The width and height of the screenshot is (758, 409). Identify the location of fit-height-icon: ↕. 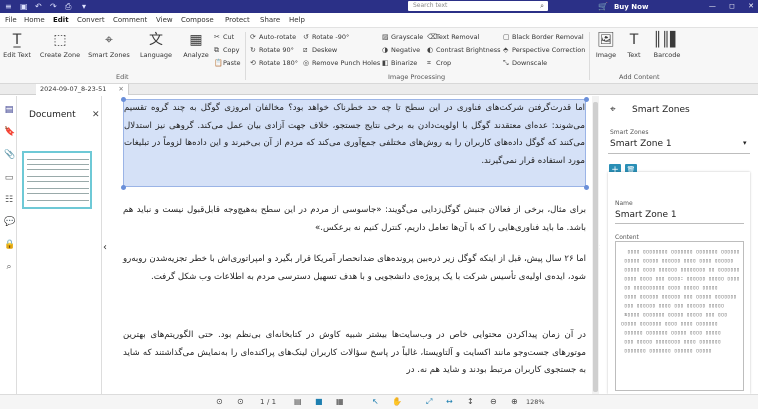
(470, 402).